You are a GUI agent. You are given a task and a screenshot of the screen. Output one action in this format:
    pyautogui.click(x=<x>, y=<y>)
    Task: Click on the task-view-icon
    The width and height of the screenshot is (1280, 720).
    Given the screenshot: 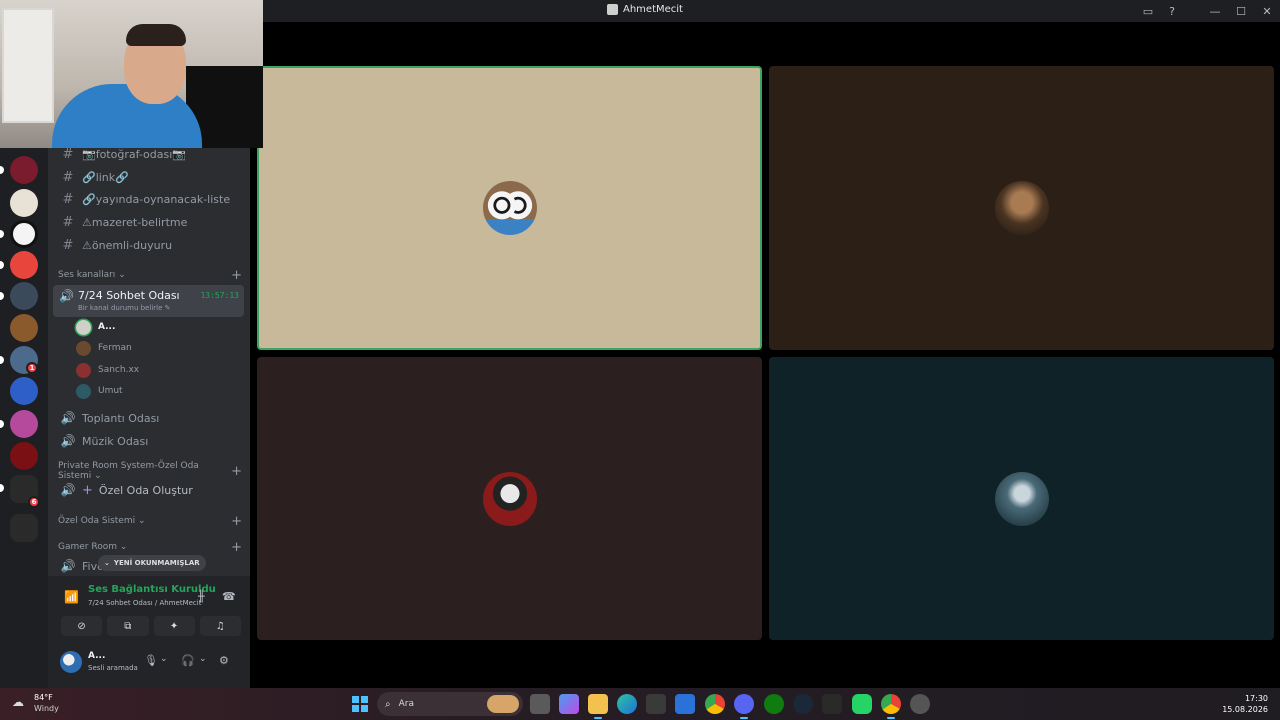 What is the action you would take?
    pyautogui.click(x=540, y=704)
    